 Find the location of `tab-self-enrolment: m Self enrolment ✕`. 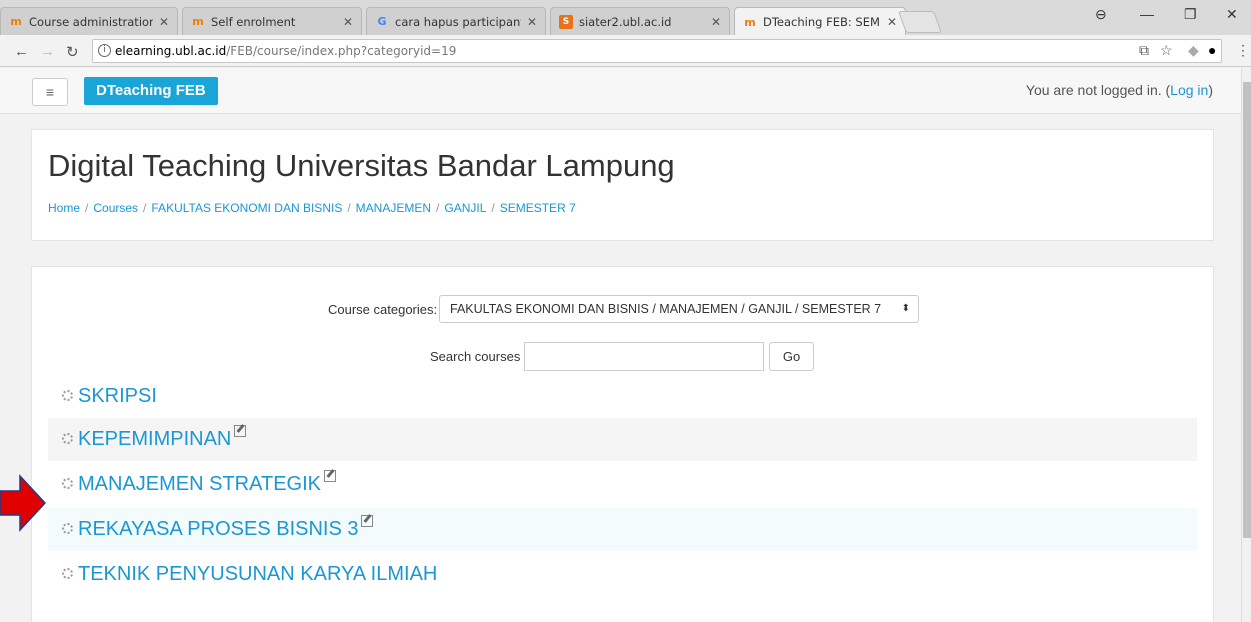

tab-self-enrolment: m Self enrolment ✕ is located at coordinates (272, 21).